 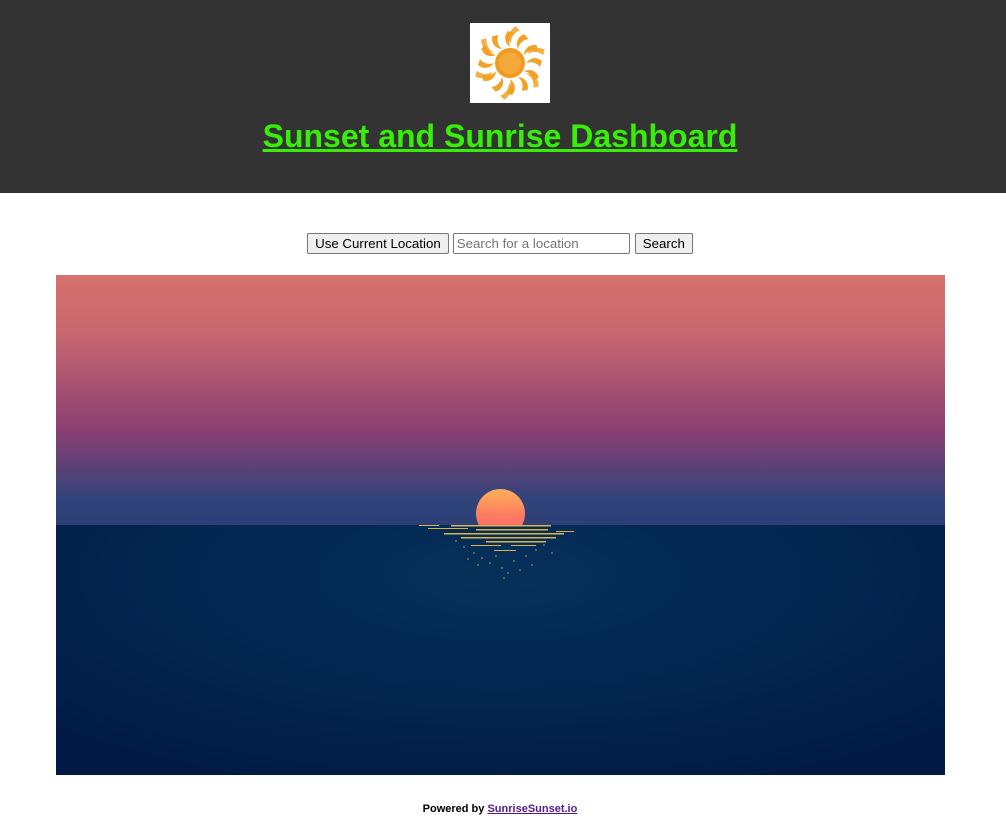 What do you see at coordinates (453, 809) in the screenshot?
I see `powered-by-text: Powered by` at bounding box center [453, 809].